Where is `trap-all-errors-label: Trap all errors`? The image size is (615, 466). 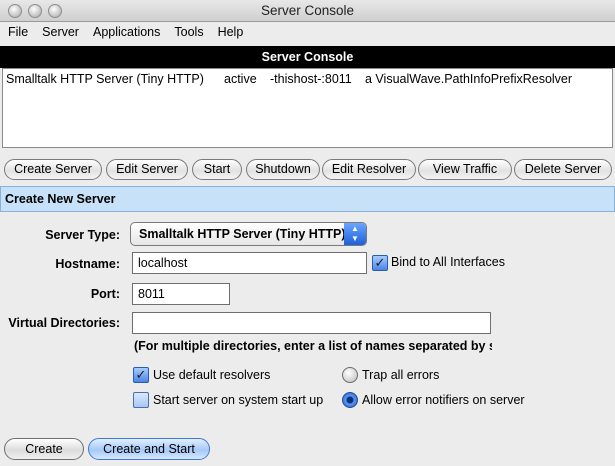 trap-all-errors-label: Trap all errors is located at coordinates (401, 375).